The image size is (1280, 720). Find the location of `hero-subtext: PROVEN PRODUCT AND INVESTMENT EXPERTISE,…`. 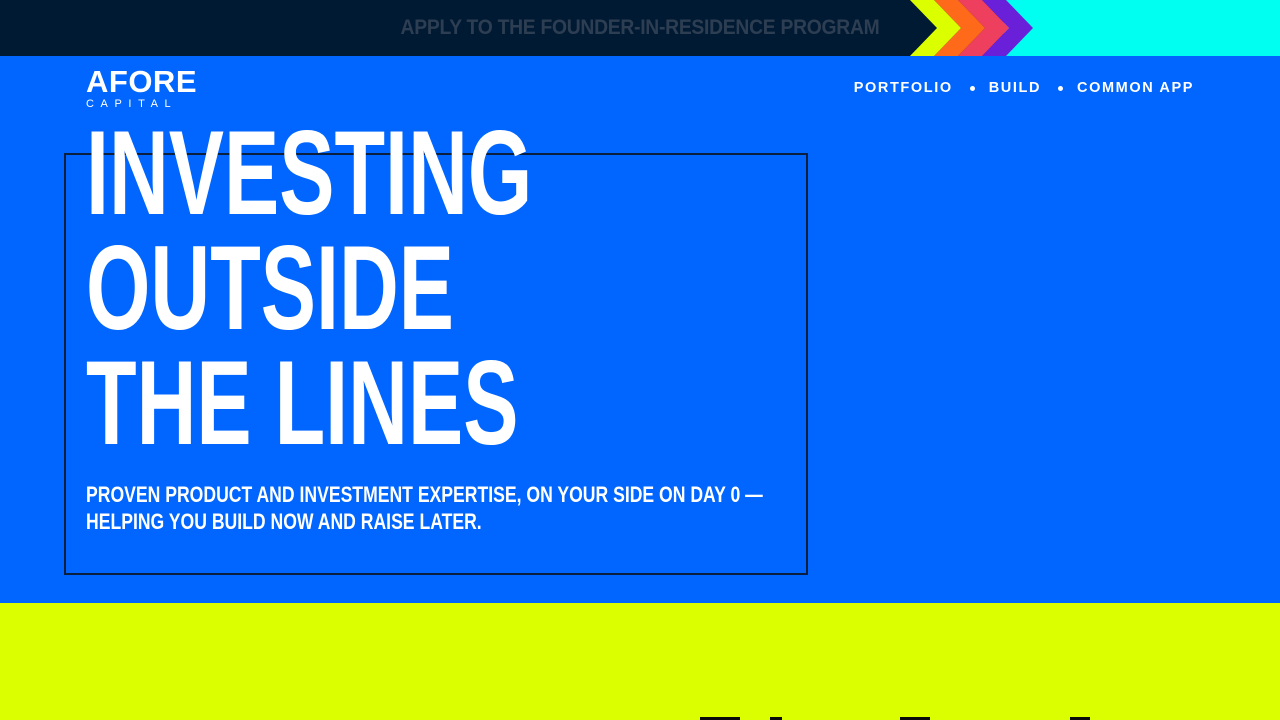

hero-subtext: PROVEN PRODUCT AND INVESTMENT EXPERTISE,… is located at coordinates (478, 508).